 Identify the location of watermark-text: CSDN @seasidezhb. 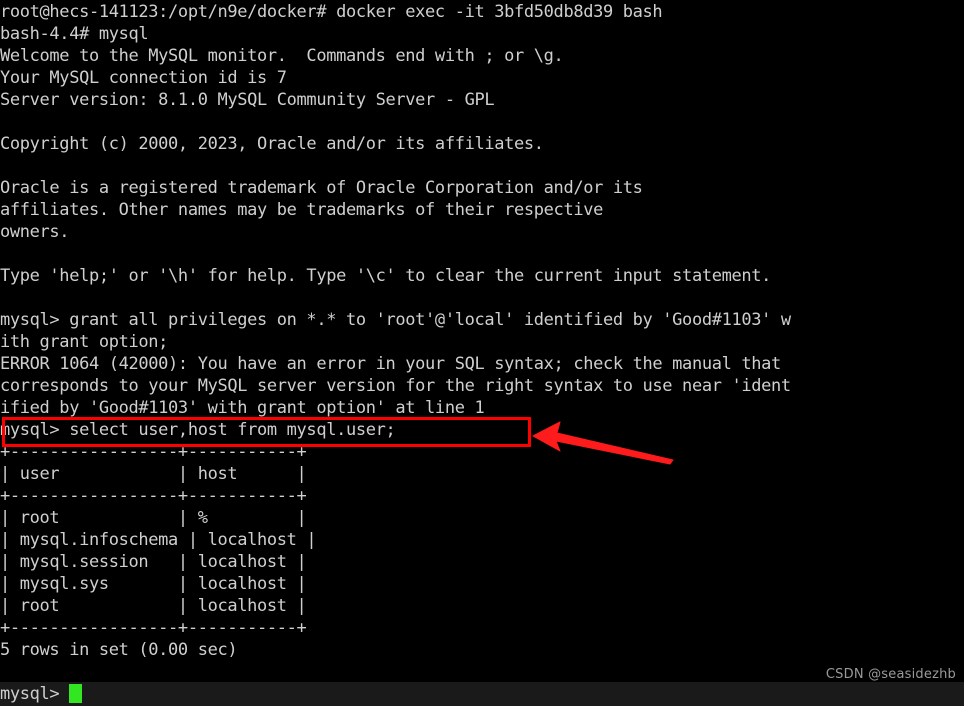
(890, 674).